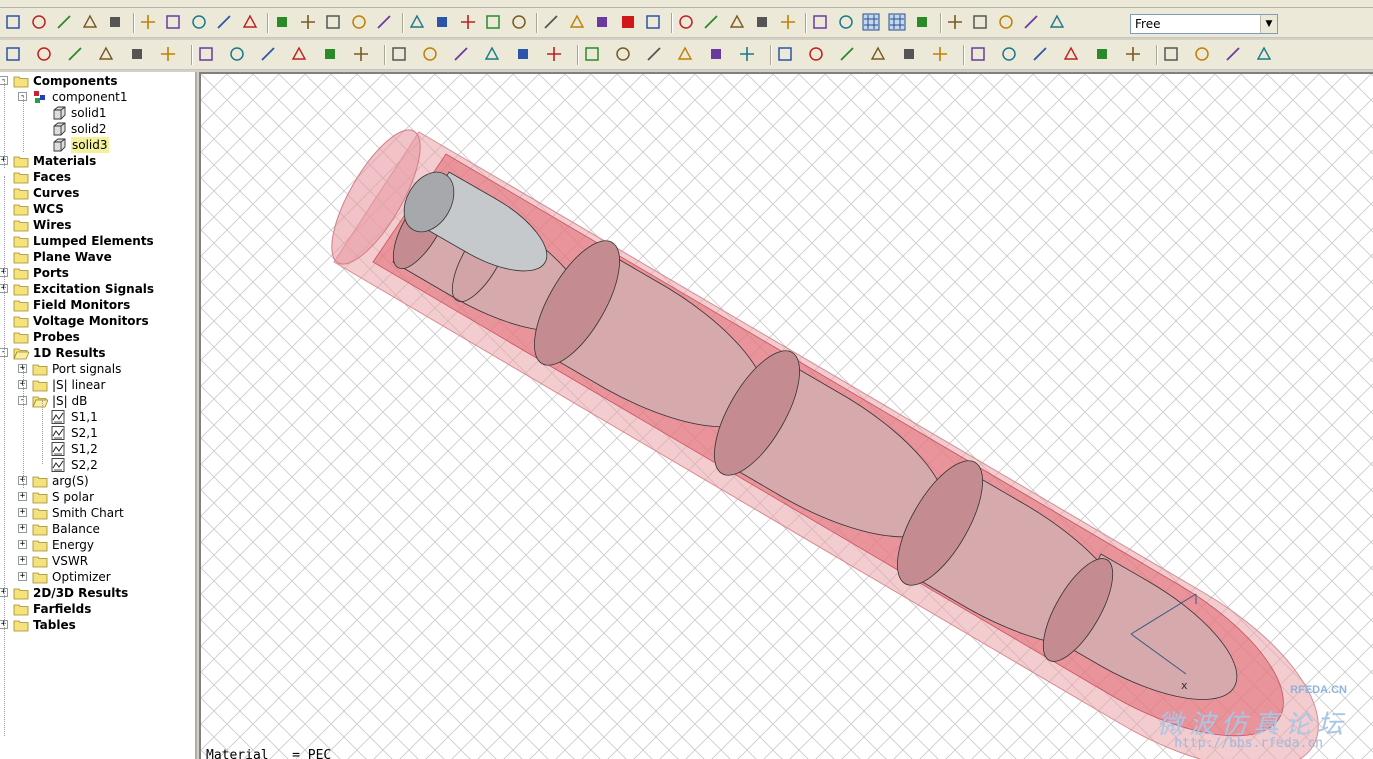 This screenshot has height=759, width=1373. What do you see at coordinates (308, 22) in the screenshot?
I see `polyline-button` at bounding box center [308, 22].